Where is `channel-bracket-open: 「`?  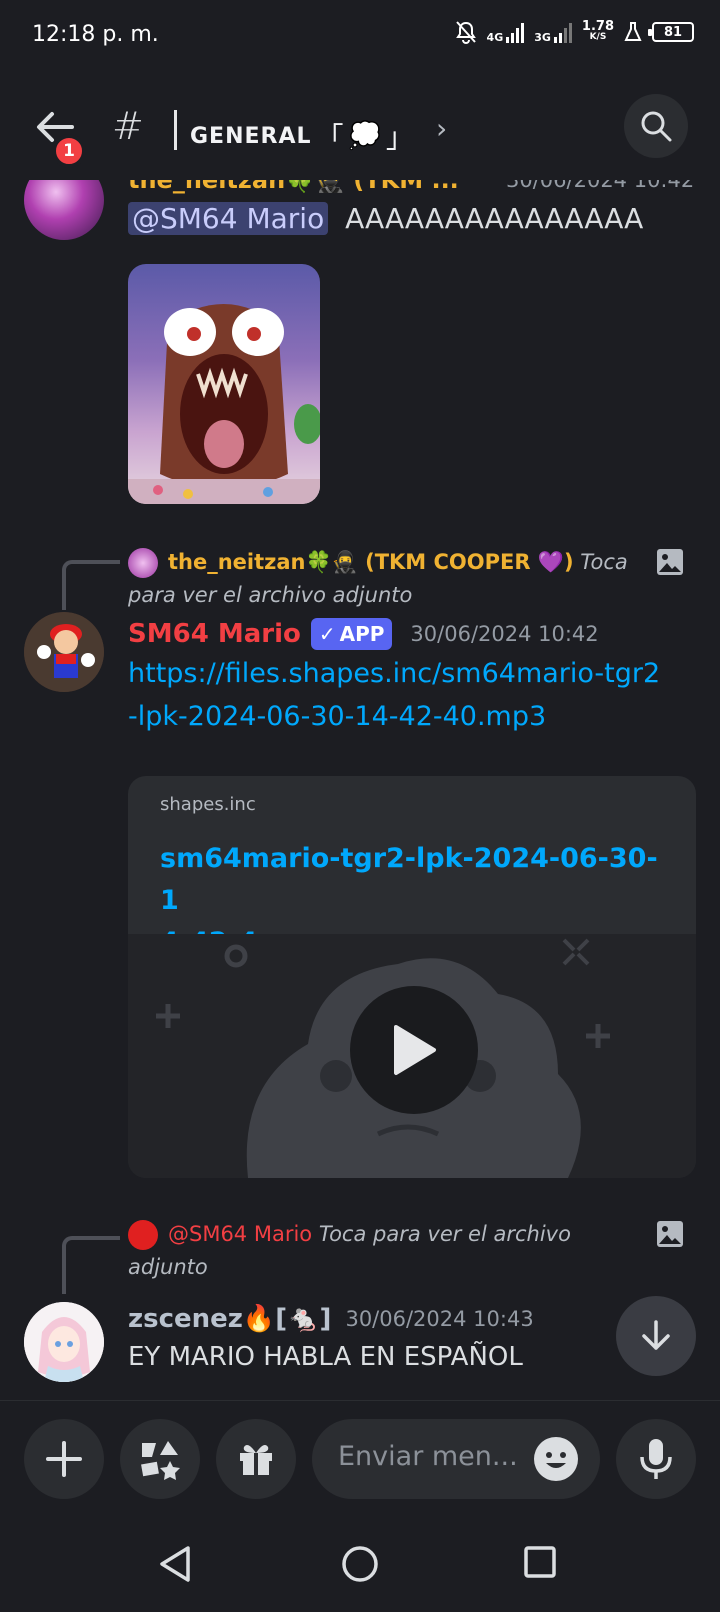
channel-bracket-open: 「 is located at coordinates (330, 137).